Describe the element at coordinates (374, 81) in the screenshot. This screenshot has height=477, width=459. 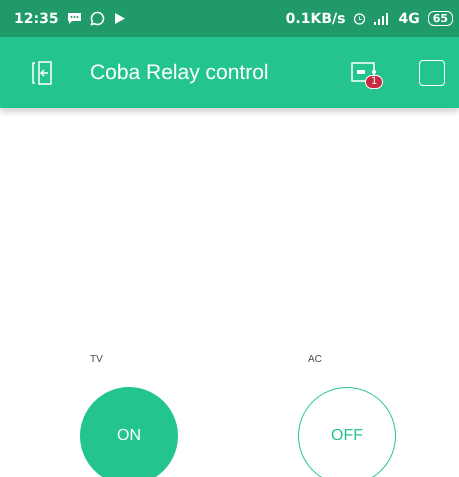
I see `notification-badge: 1` at that location.